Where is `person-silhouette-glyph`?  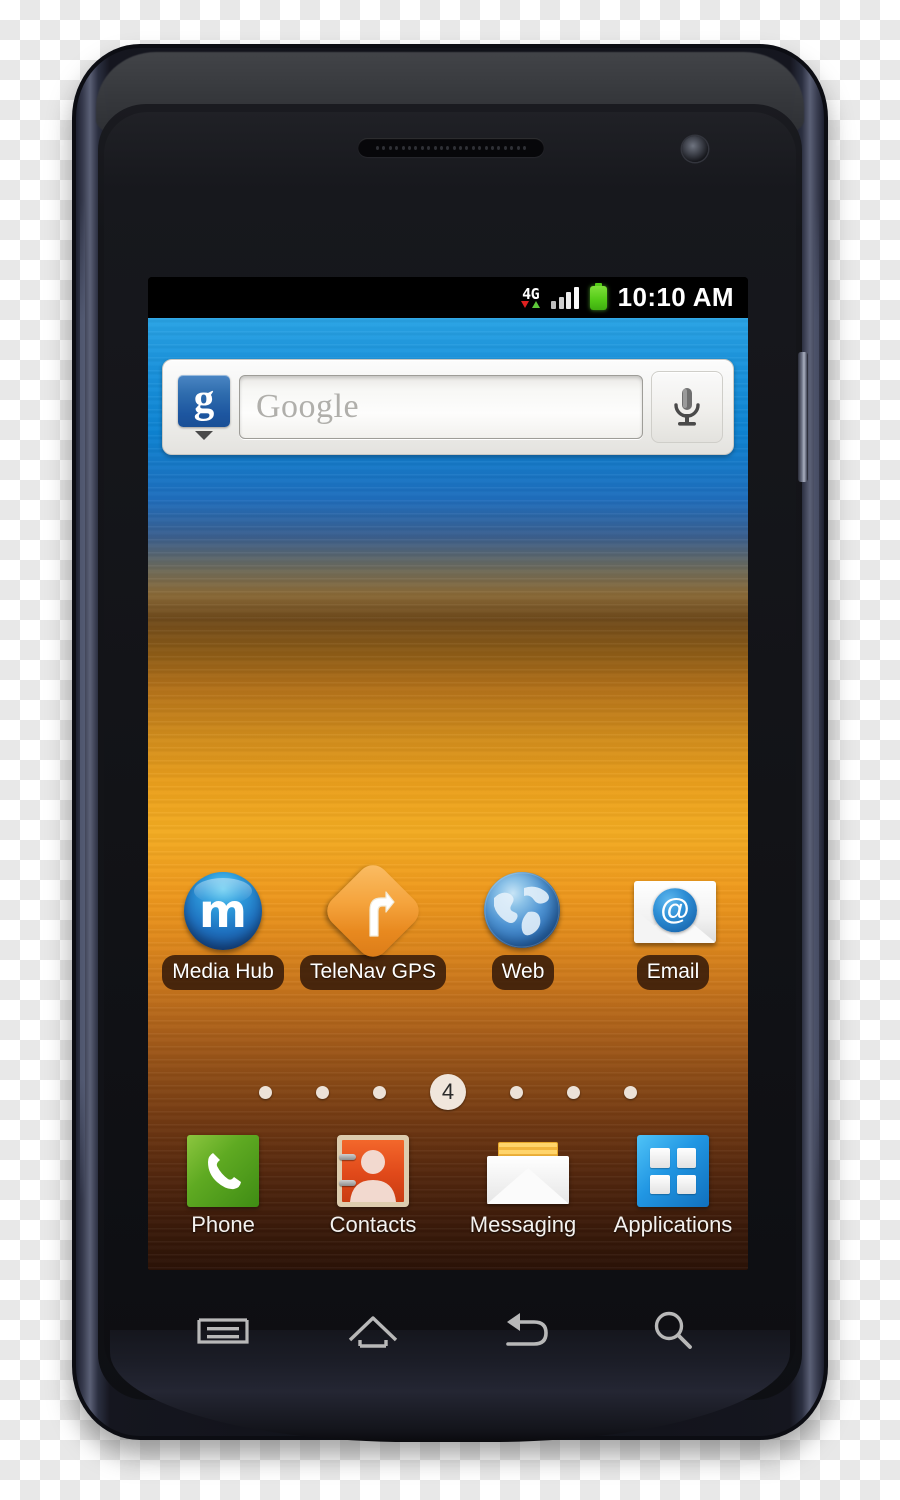 person-silhouette-glyph is located at coordinates (373, 1176).